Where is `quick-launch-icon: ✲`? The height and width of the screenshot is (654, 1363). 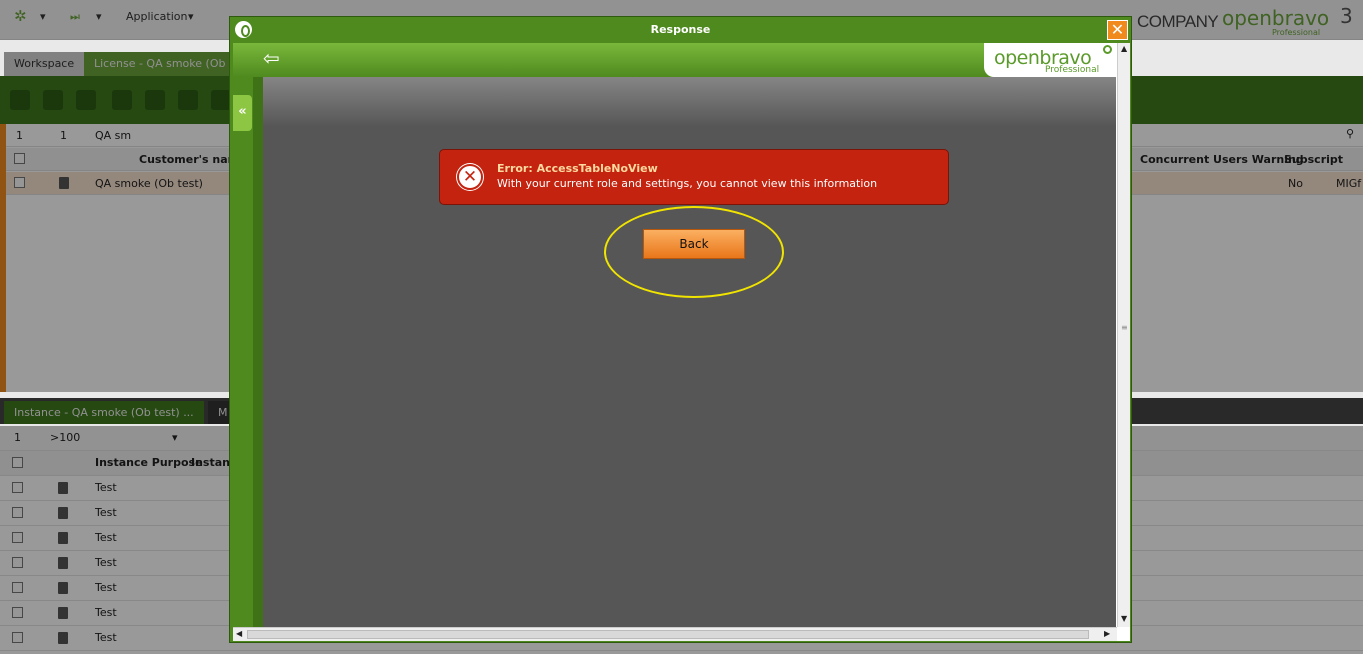 quick-launch-icon: ✲ is located at coordinates (20, 16).